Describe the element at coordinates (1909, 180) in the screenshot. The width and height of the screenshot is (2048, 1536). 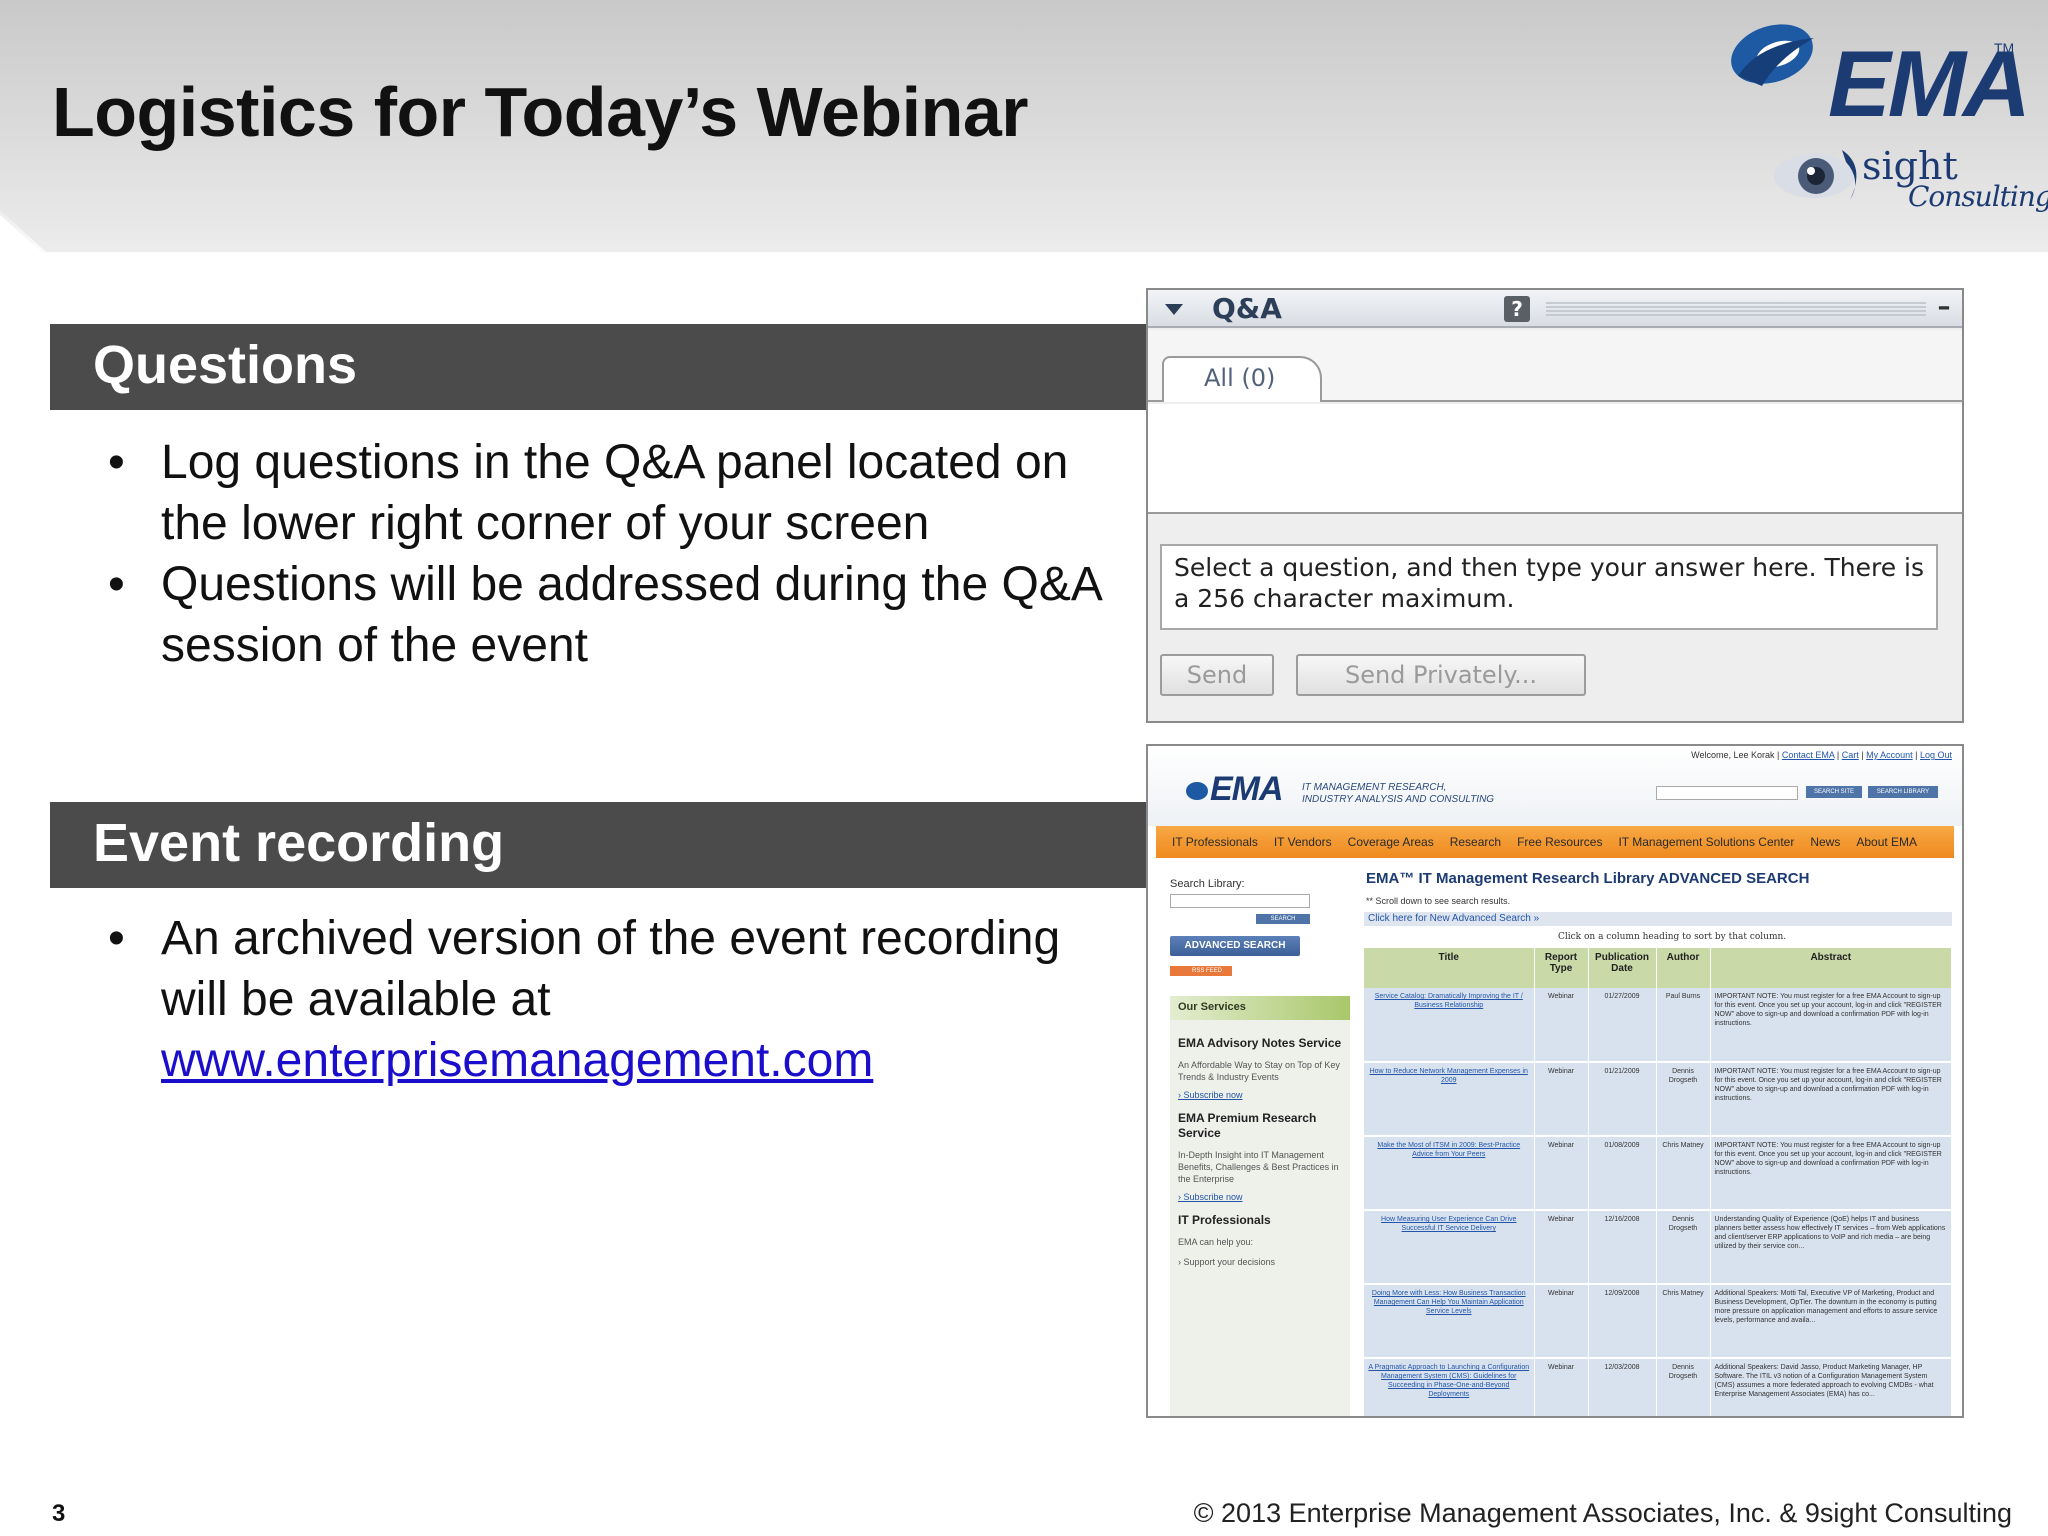
I see `9sight-logo: sight Consulting` at that location.